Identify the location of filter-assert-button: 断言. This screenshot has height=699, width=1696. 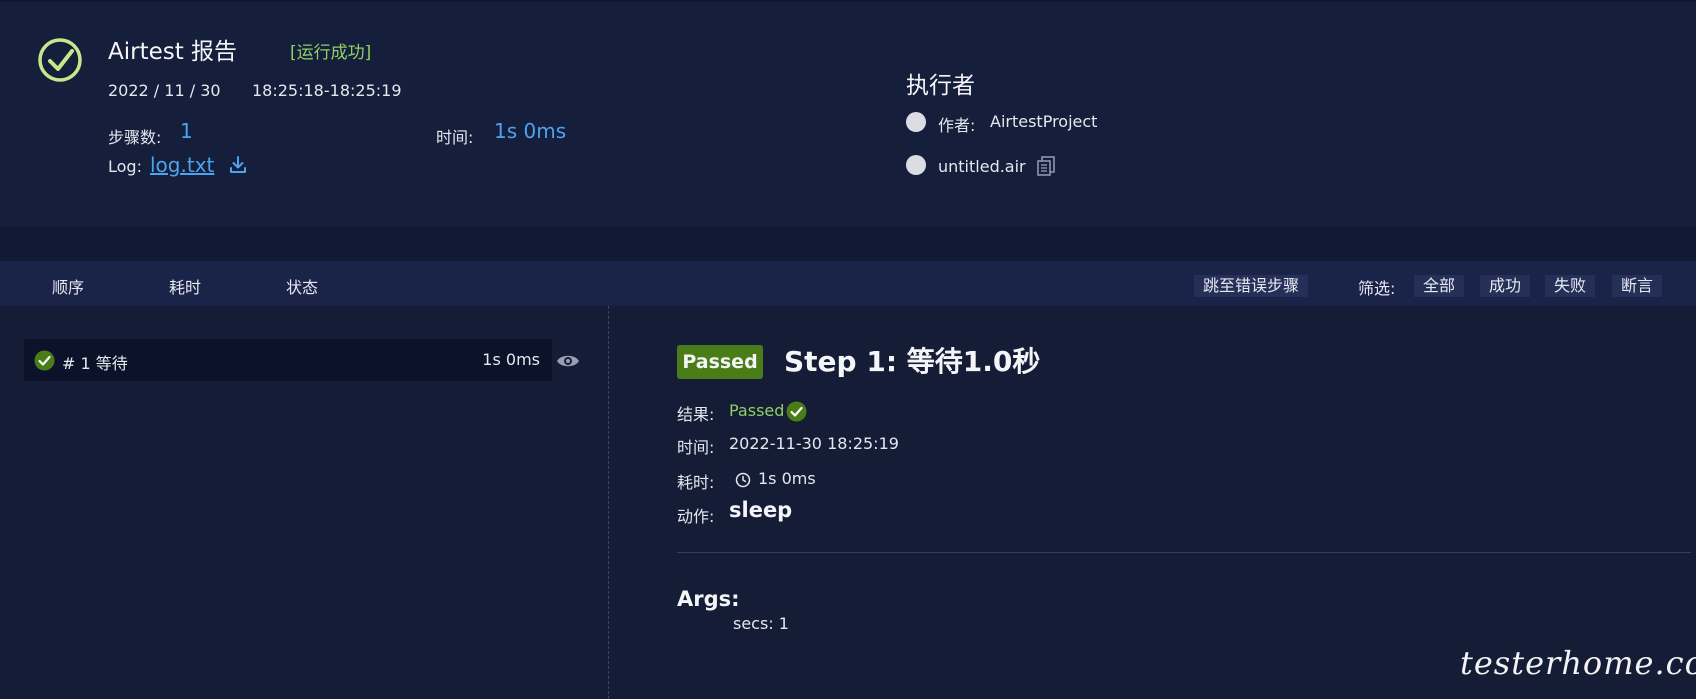
(1637, 286).